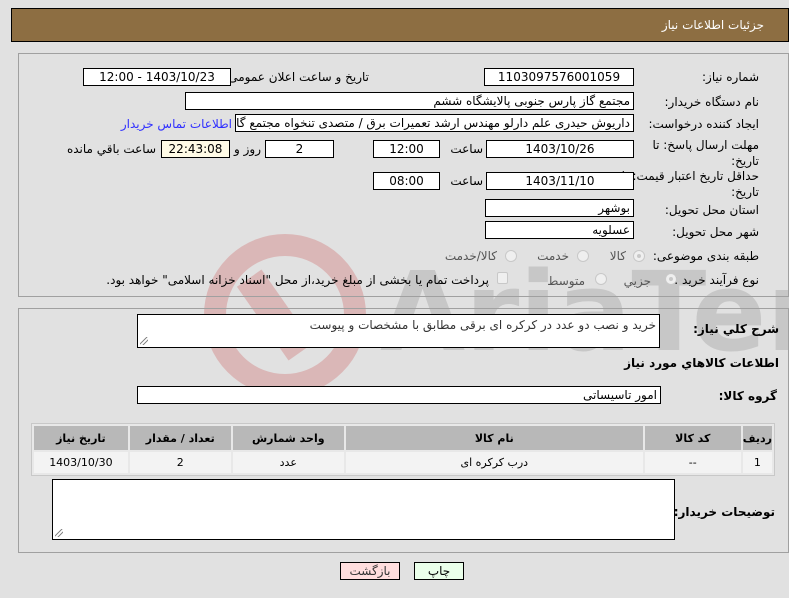 The height and width of the screenshot is (598, 789). What do you see at coordinates (494, 462) in the screenshot?
I see `cell-name: درب کرکره ای` at bounding box center [494, 462].